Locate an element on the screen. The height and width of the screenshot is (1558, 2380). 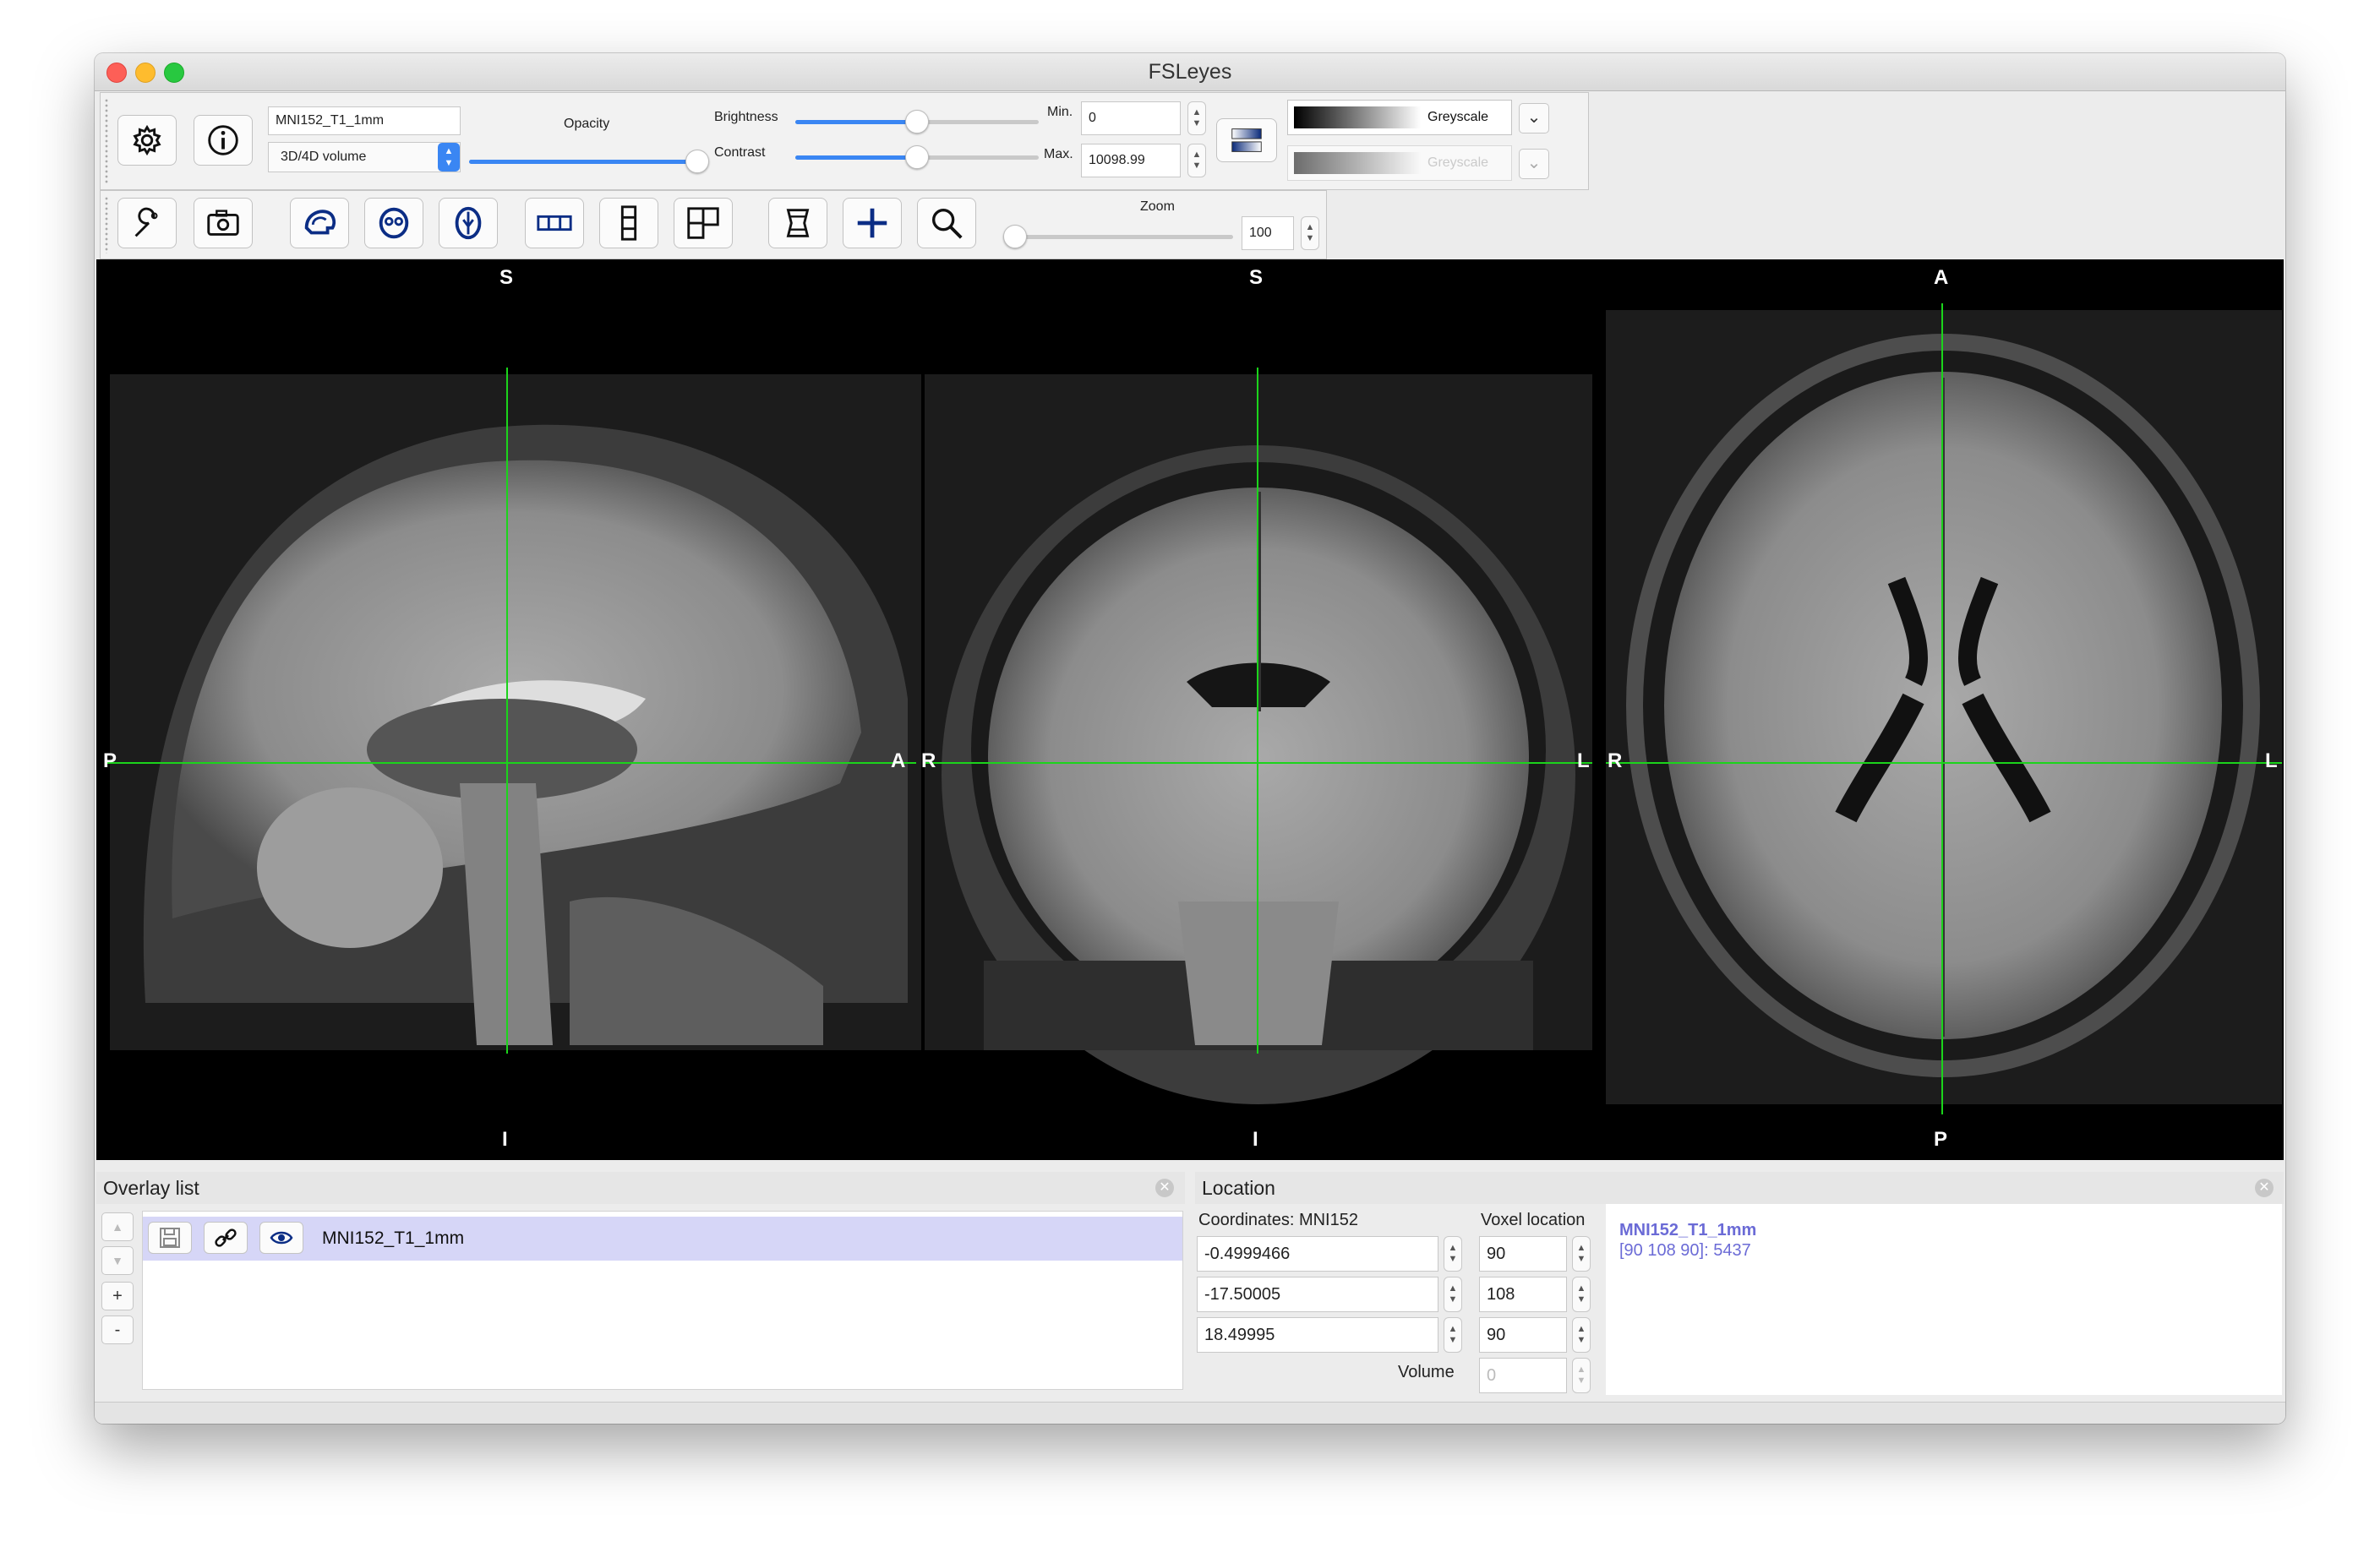
brightness-slider-fill is located at coordinates (856, 122).